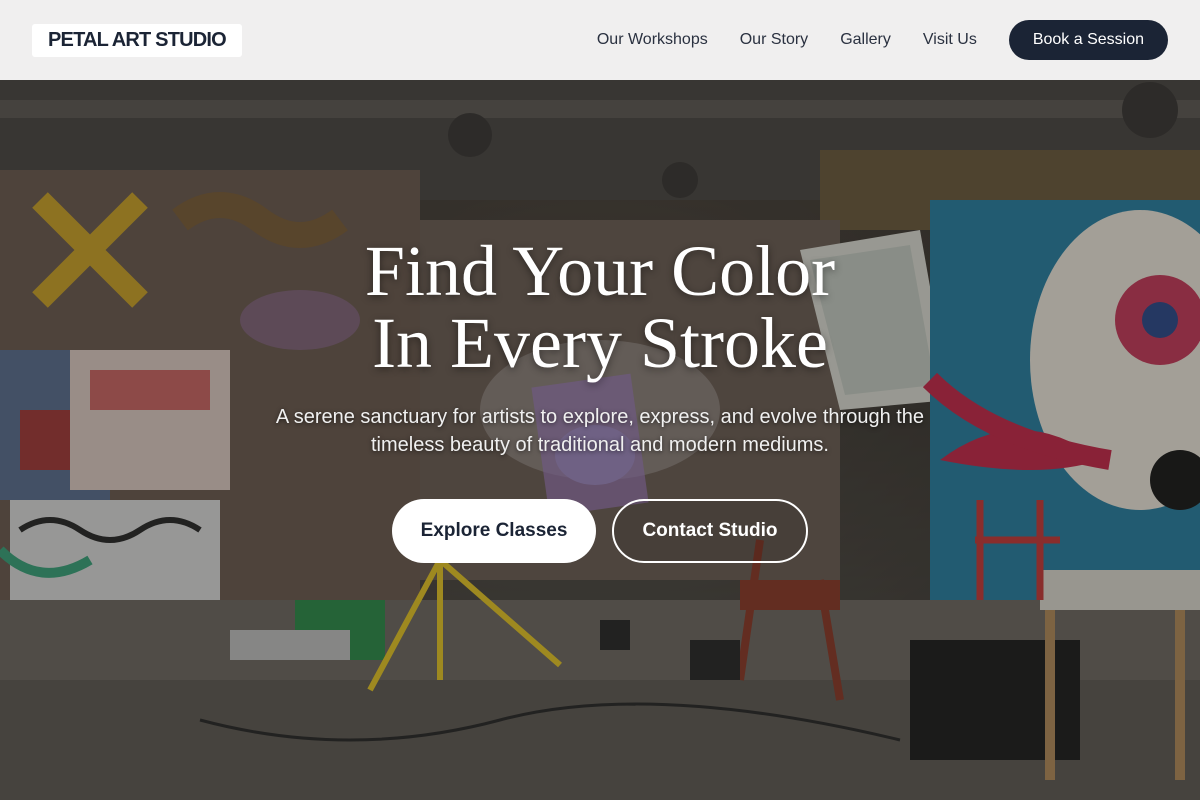  I want to click on brand-logo: PETAL ART STUDIO, so click(137, 40).